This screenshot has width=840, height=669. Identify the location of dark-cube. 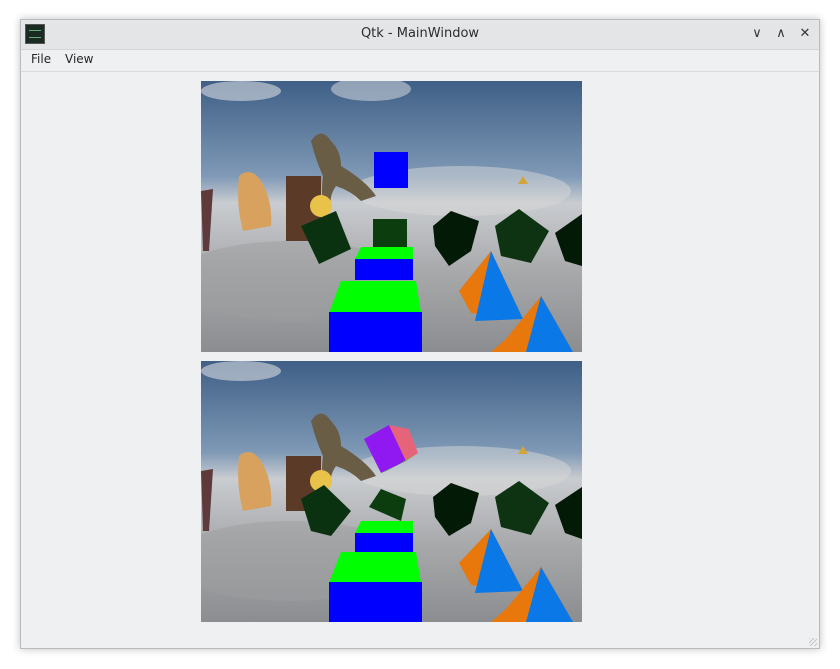
(390, 234).